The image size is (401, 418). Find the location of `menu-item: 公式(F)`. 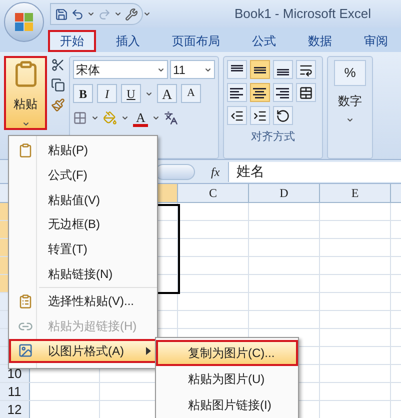

menu-item: 公式(F) is located at coordinates (83, 175).